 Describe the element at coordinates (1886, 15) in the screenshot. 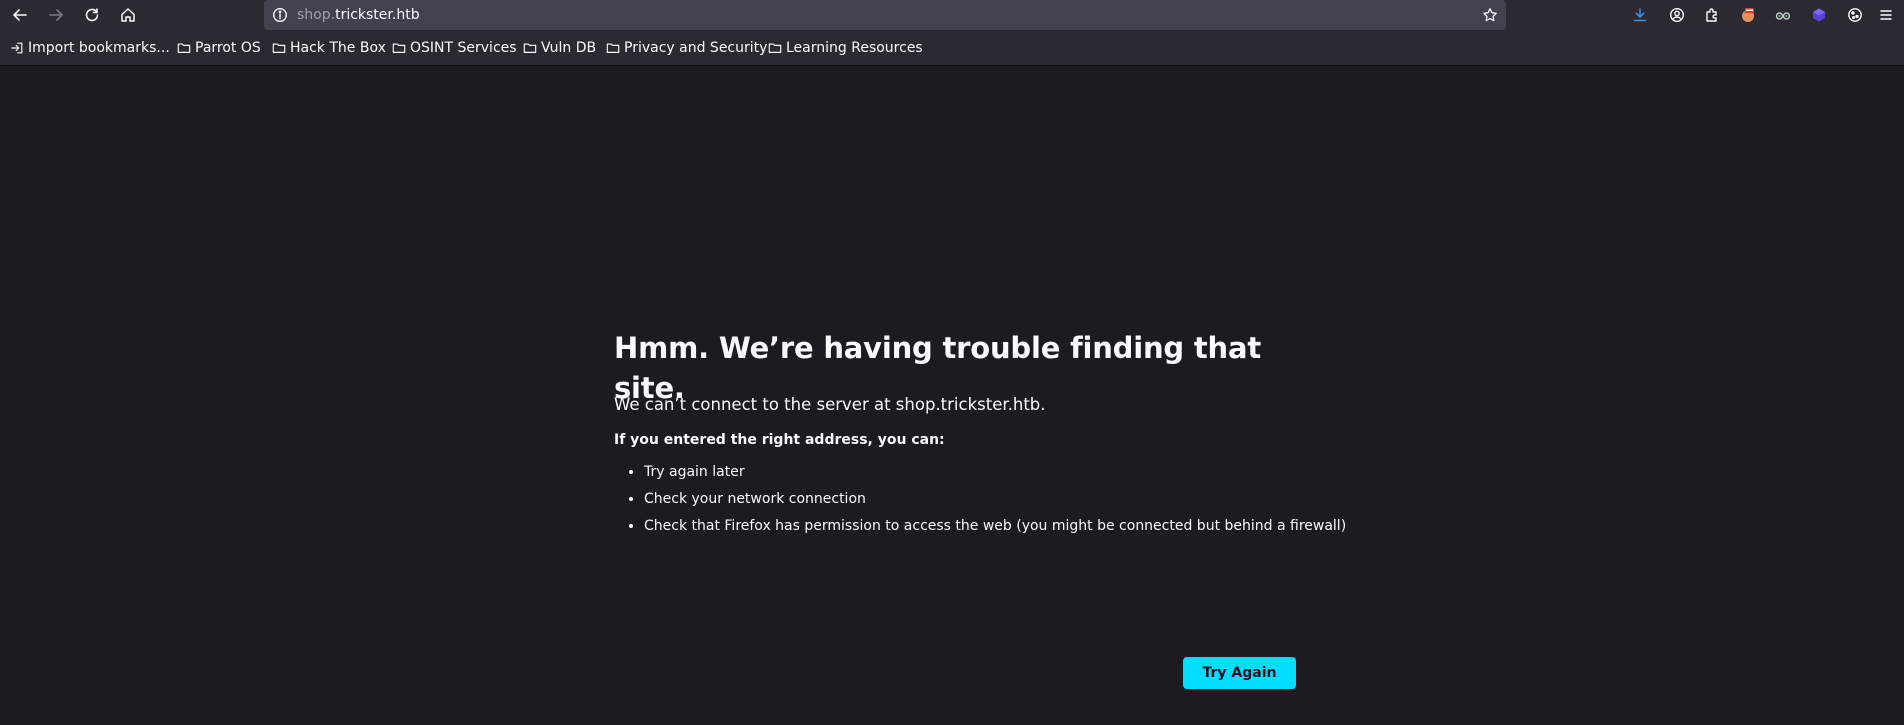

I see `hamburger-menu-icon` at that location.